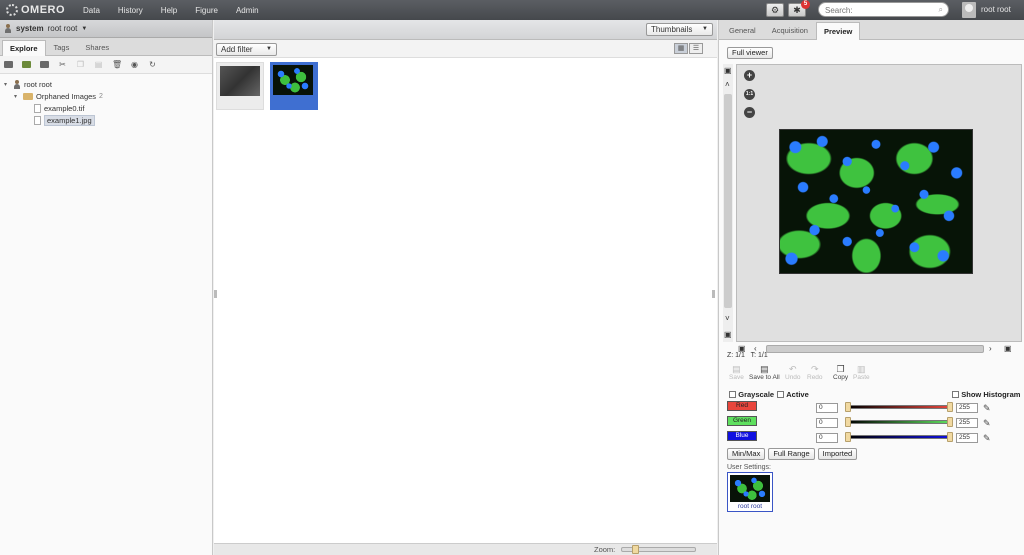  Describe the element at coordinates (727, 318) in the screenshot. I see `chevron-down-icon: ˅` at that location.